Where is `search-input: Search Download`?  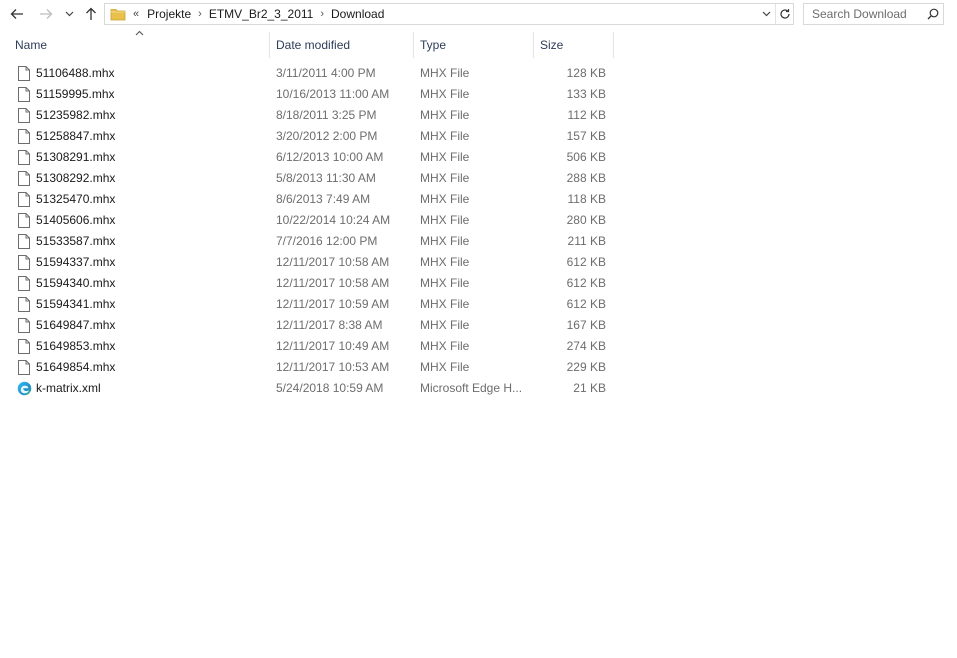
search-input: Search Download is located at coordinates (873, 14).